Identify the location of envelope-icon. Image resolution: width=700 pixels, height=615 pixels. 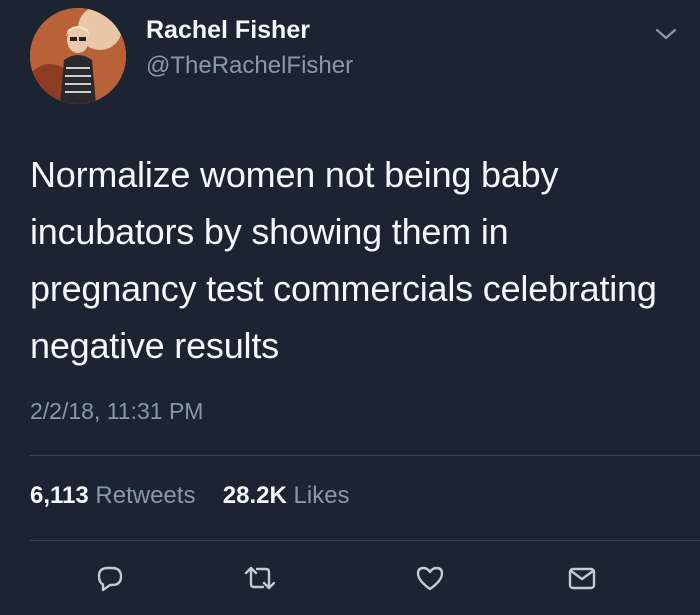
(582, 580).